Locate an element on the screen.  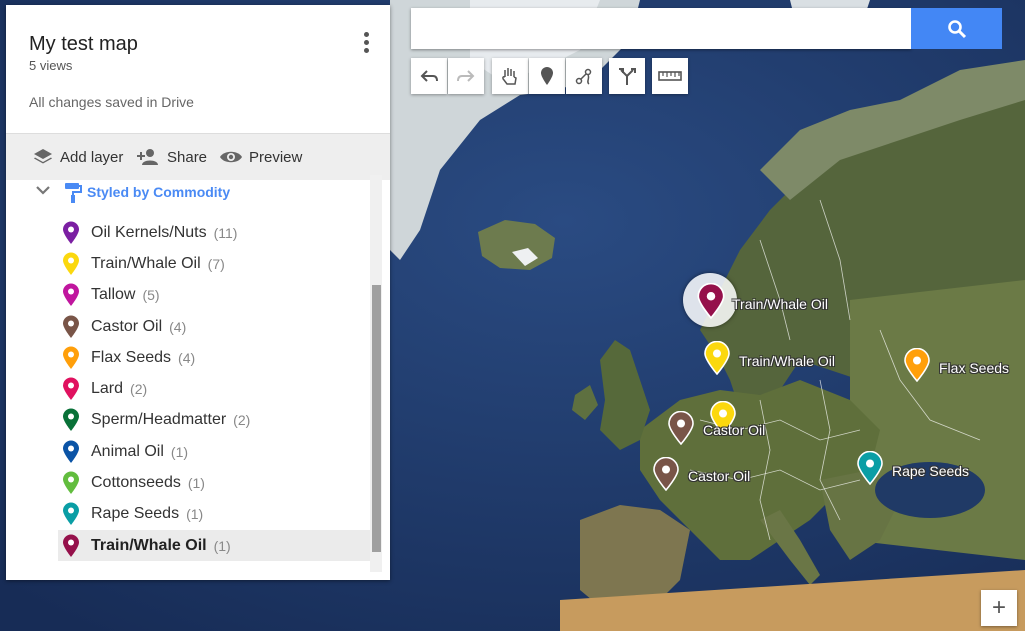
redo-button is located at coordinates (466, 76).